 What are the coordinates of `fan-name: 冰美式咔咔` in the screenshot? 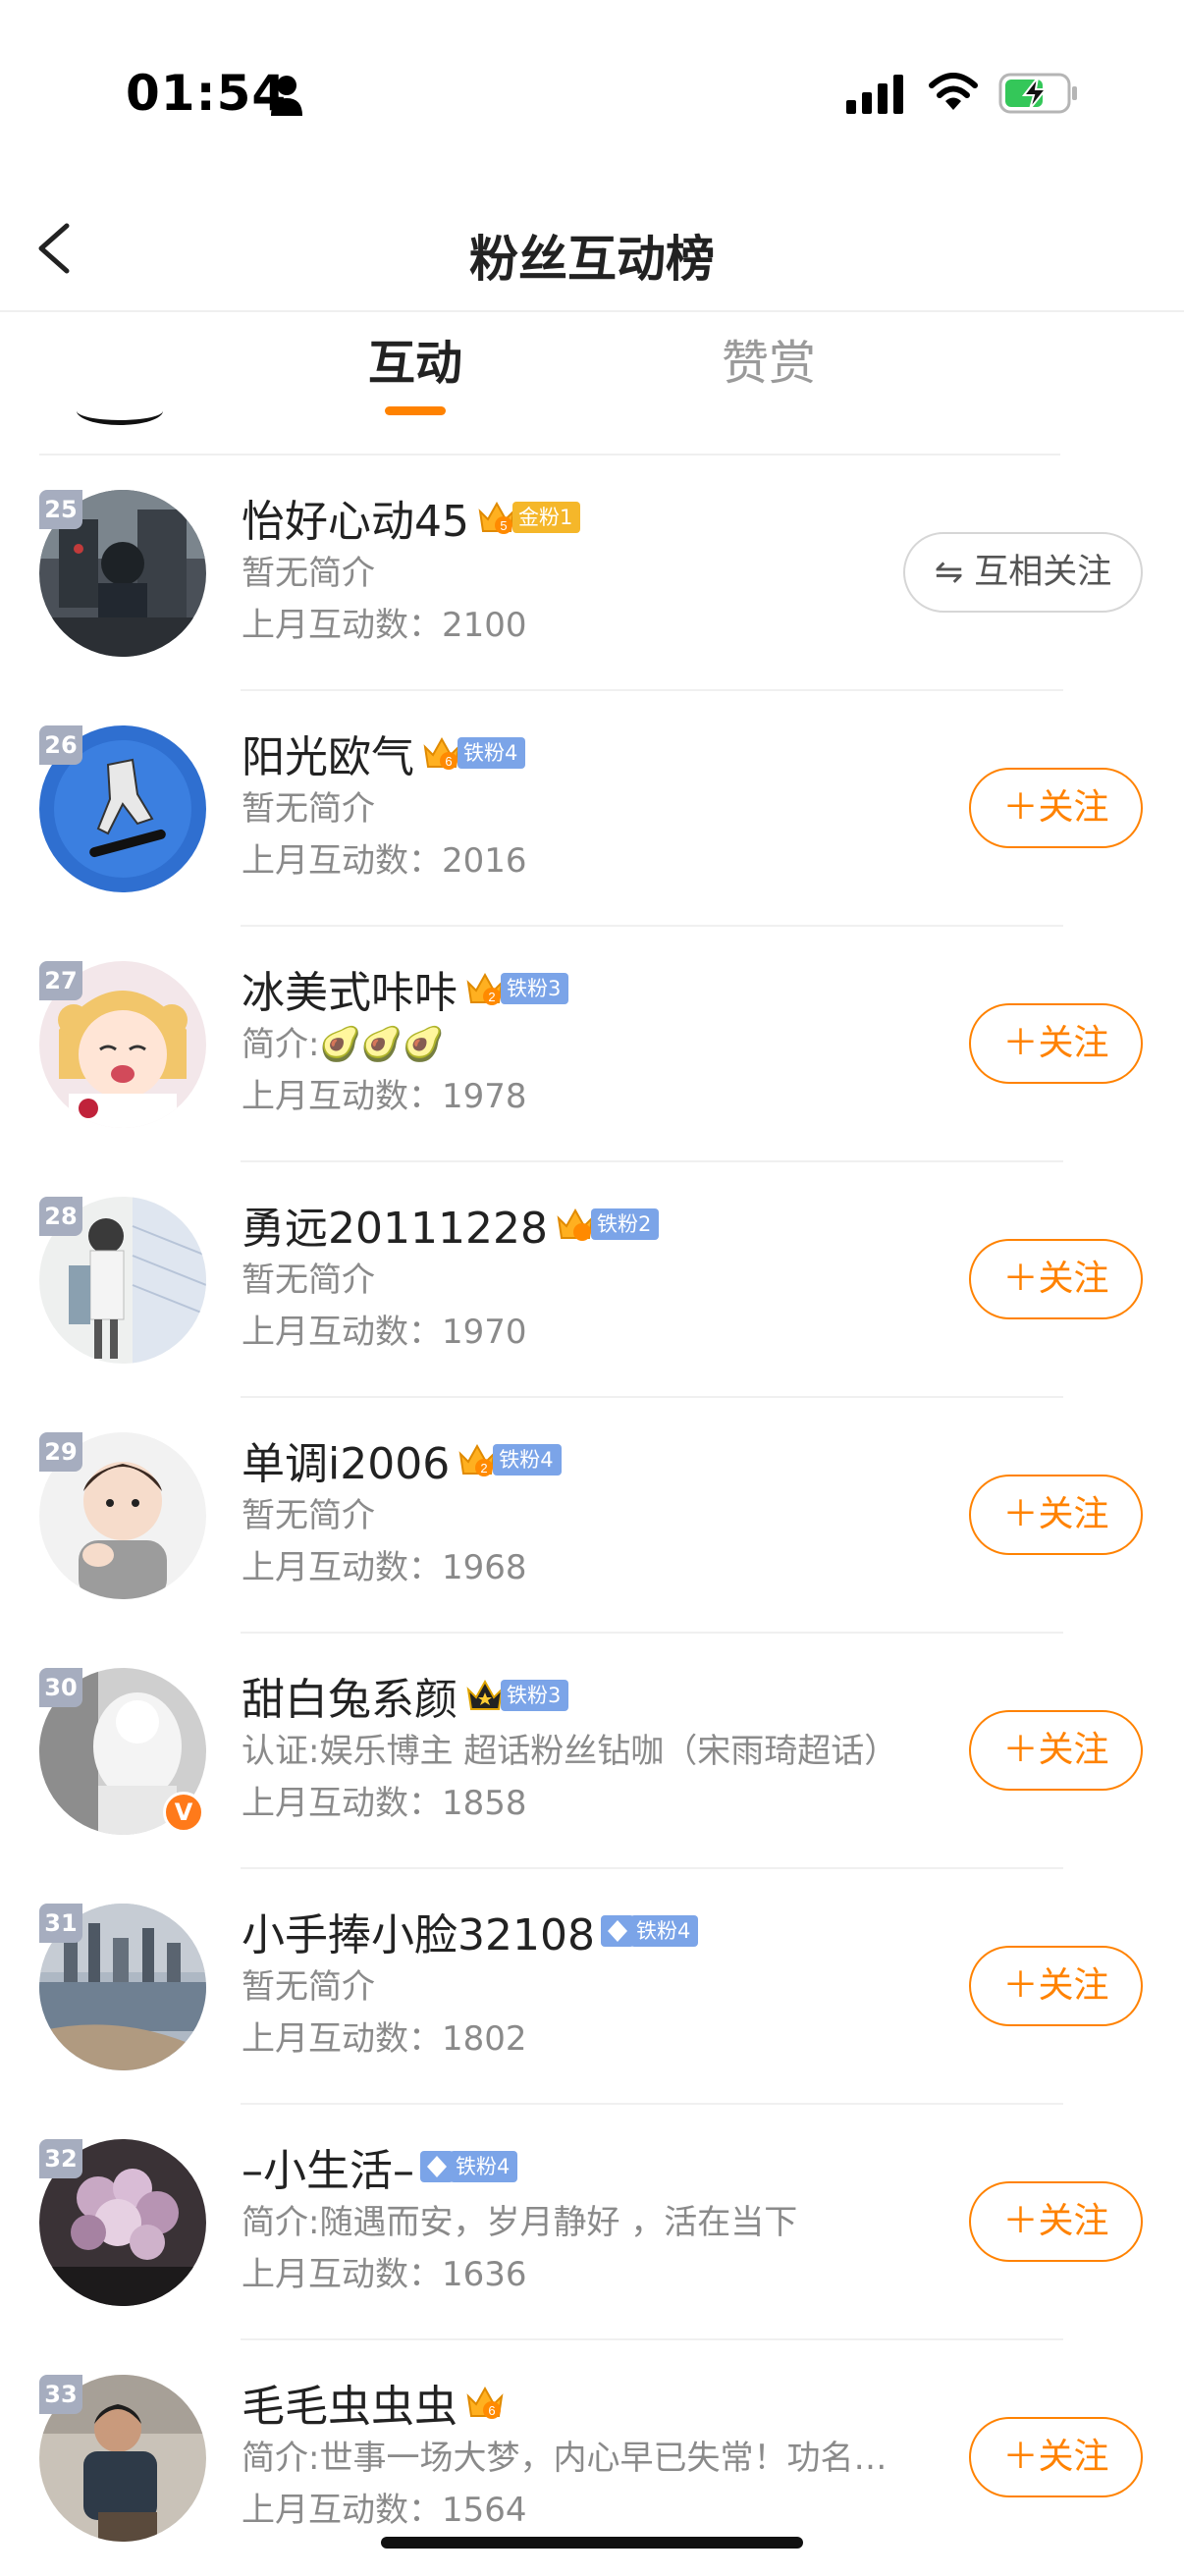 It's located at (349, 988).